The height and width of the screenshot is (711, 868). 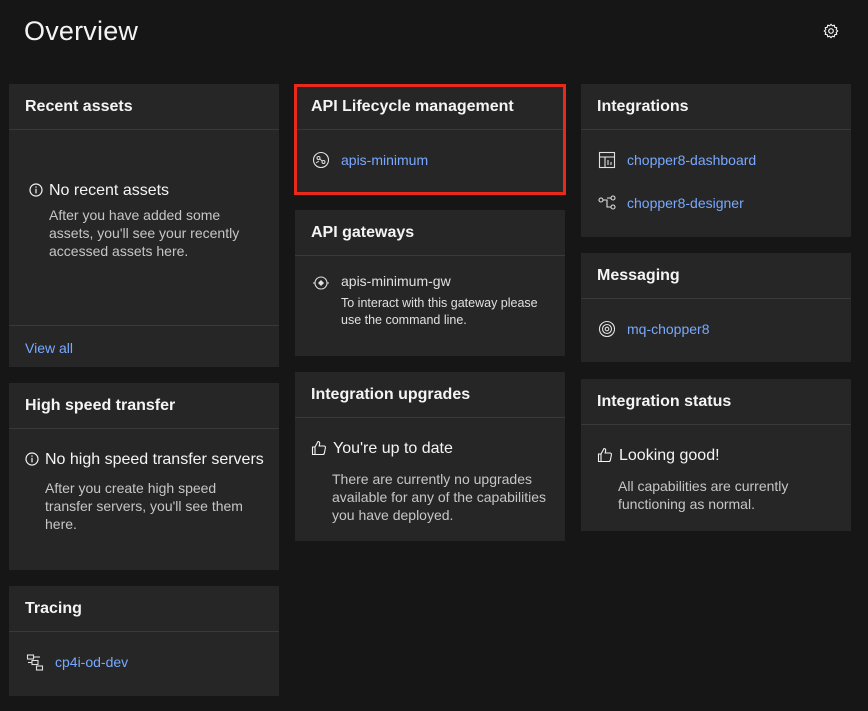 I want to click on integration-item-label: chopper8-dashboard, so click(x=692, y=160).